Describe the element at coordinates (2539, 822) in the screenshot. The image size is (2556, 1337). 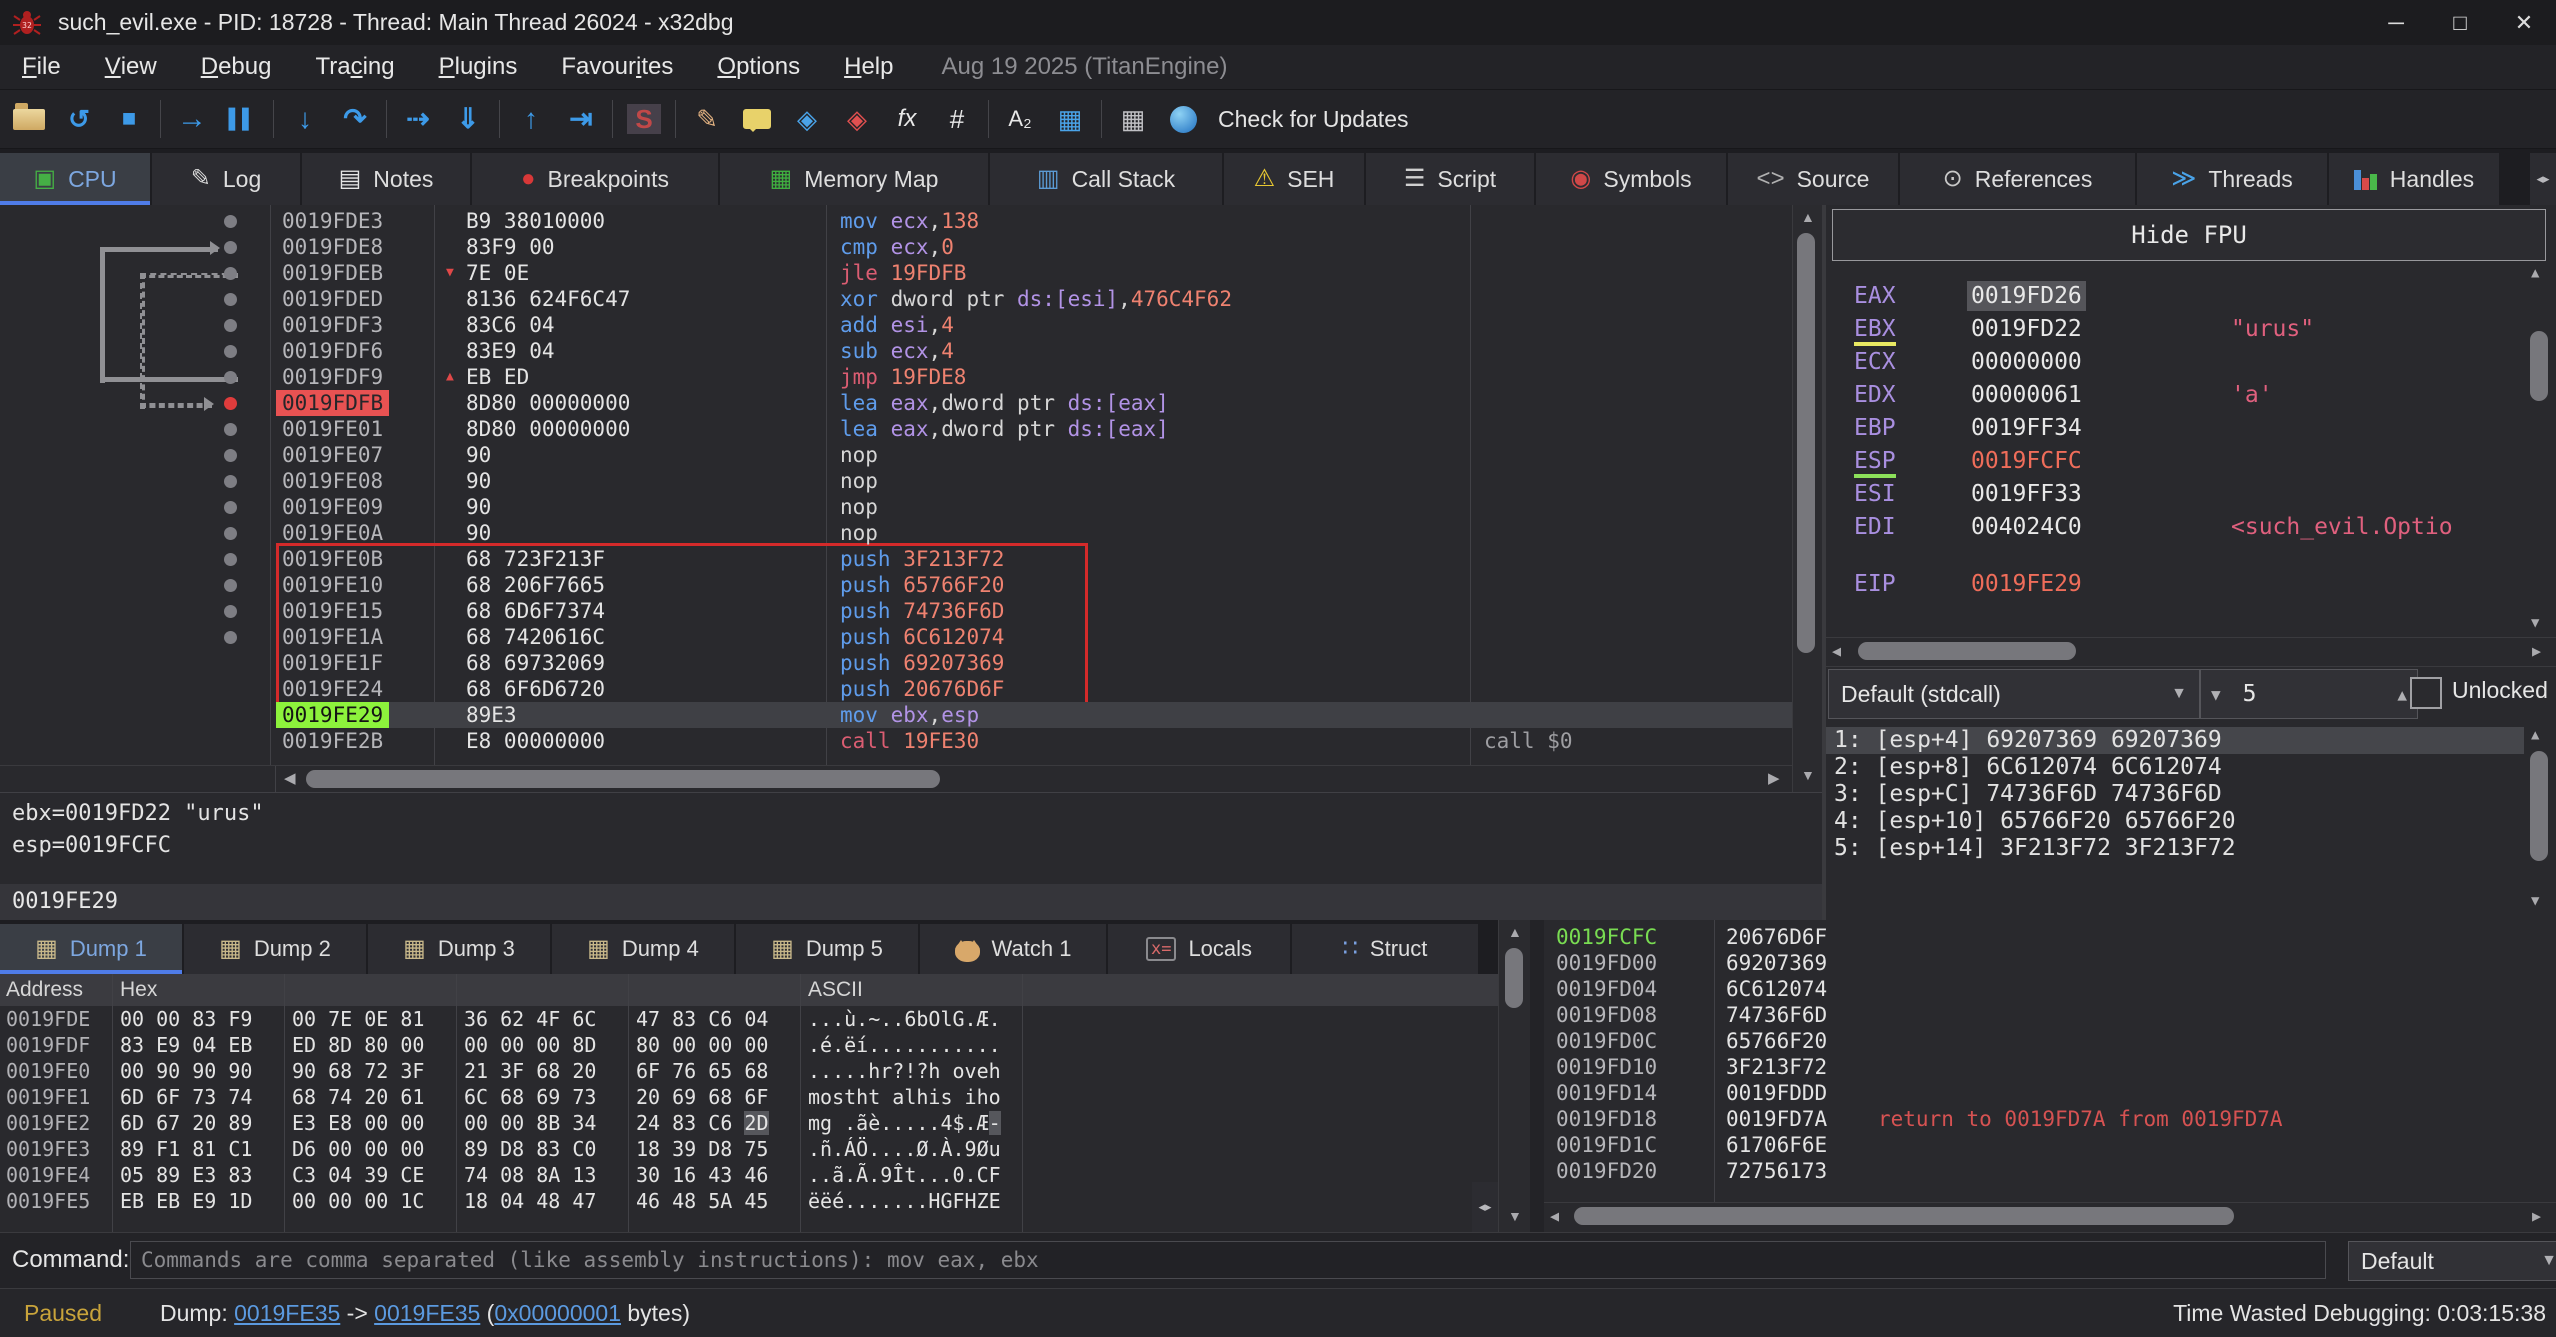
I see `arguments-vscrollbar: ▲ ▼` at that location.